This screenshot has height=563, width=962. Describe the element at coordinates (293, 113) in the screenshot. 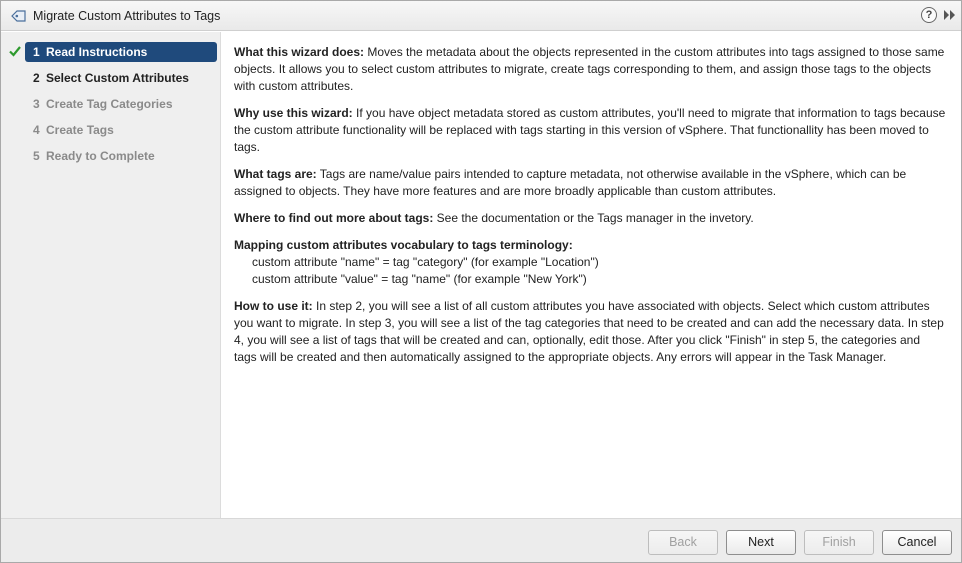

I see `why-heading: Why use this wizard:` at that location.